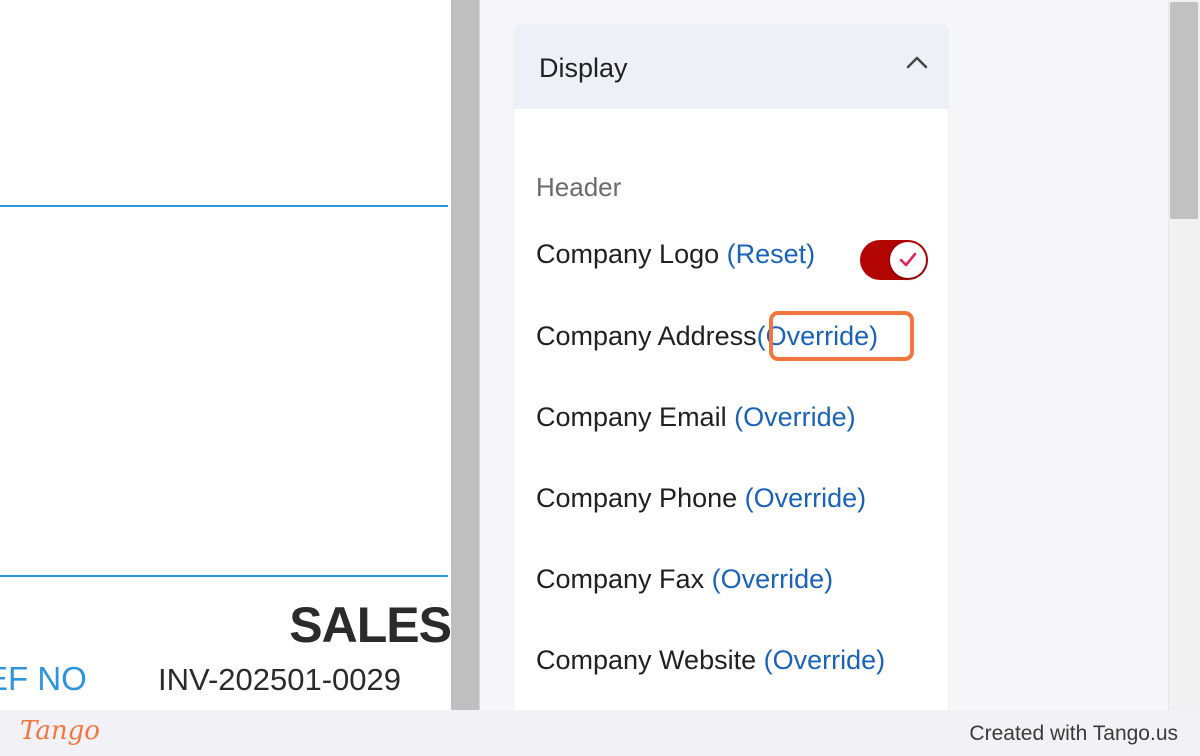 The height and width of the screenshot is (756, 1200). What do you see at coordinates (646, 660) in the screenshot?
I see `company-website-label: Company Website` at bounding box center [646, 660].